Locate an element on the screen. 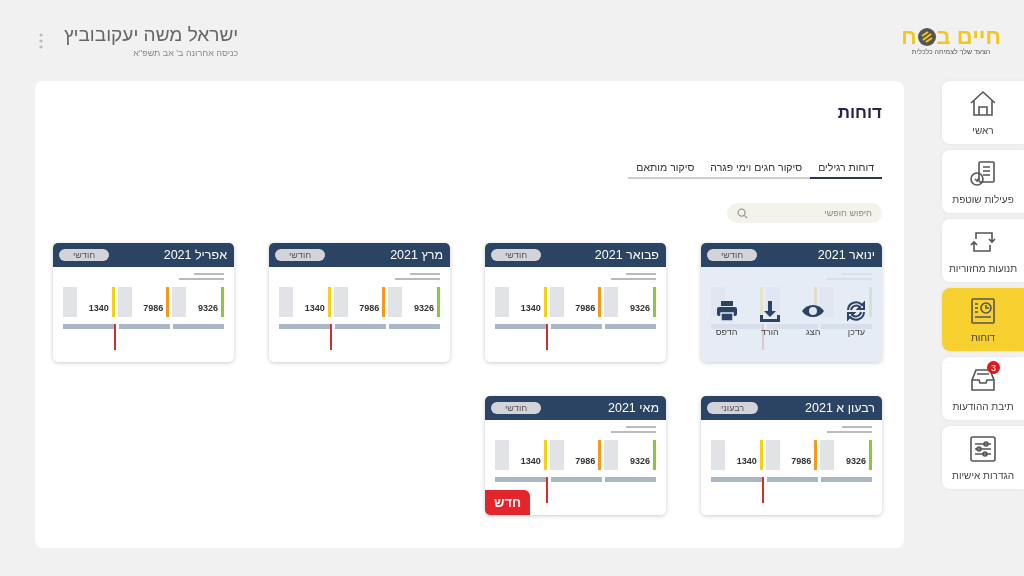 This screenshot has width=1024, height=576. card-title: אפריל 2021 is located at coordinates (195, 255).